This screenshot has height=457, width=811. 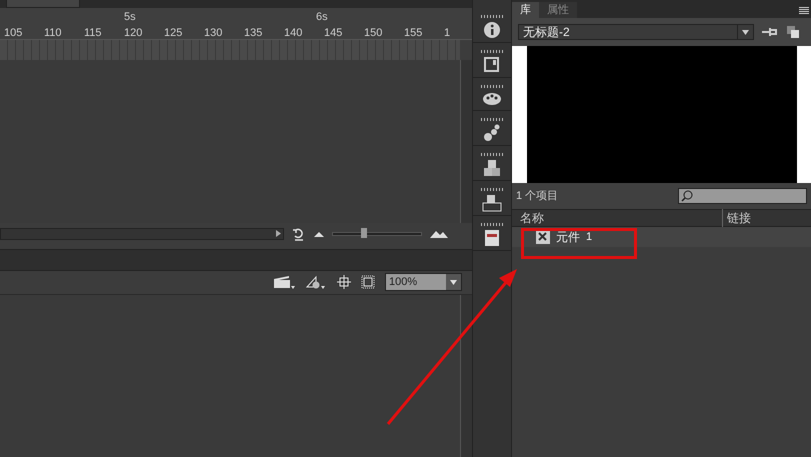 I want to click on shapes-icon, so click(x=316, y=282).